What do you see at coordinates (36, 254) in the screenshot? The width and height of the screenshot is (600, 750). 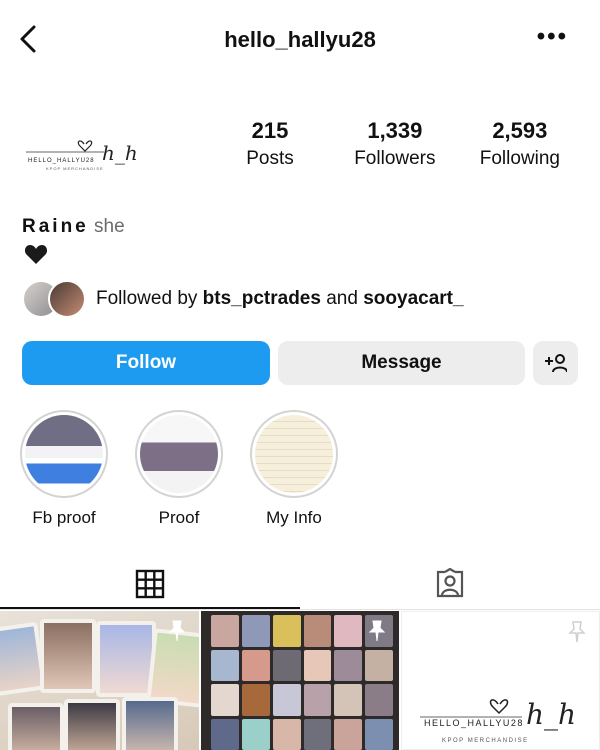 I see `black-heart-icon` at bounding box center [36, 254].